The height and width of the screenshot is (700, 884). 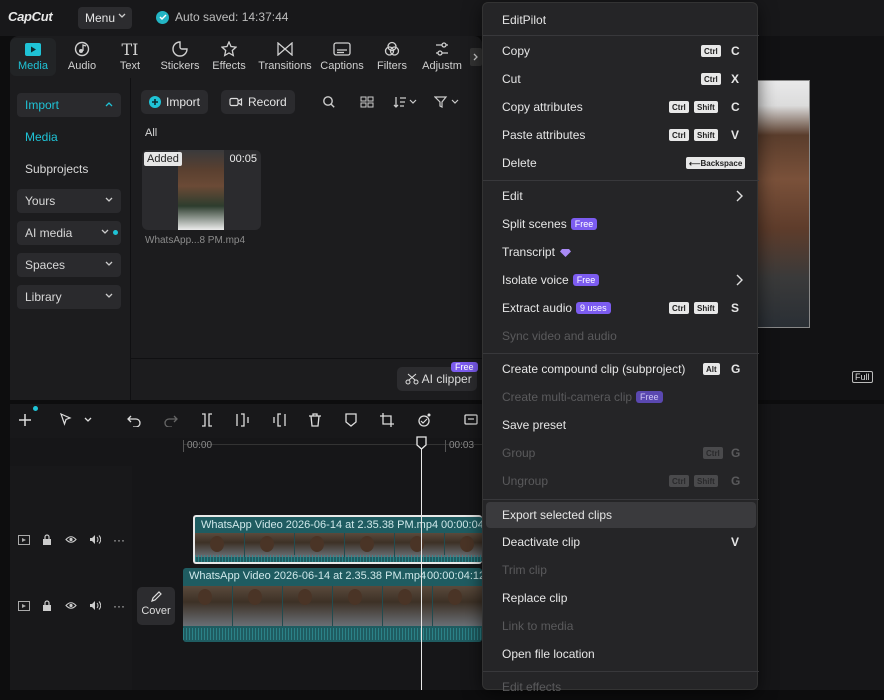 I want to click on chevron-right-icon, so click(x=739, y=196).